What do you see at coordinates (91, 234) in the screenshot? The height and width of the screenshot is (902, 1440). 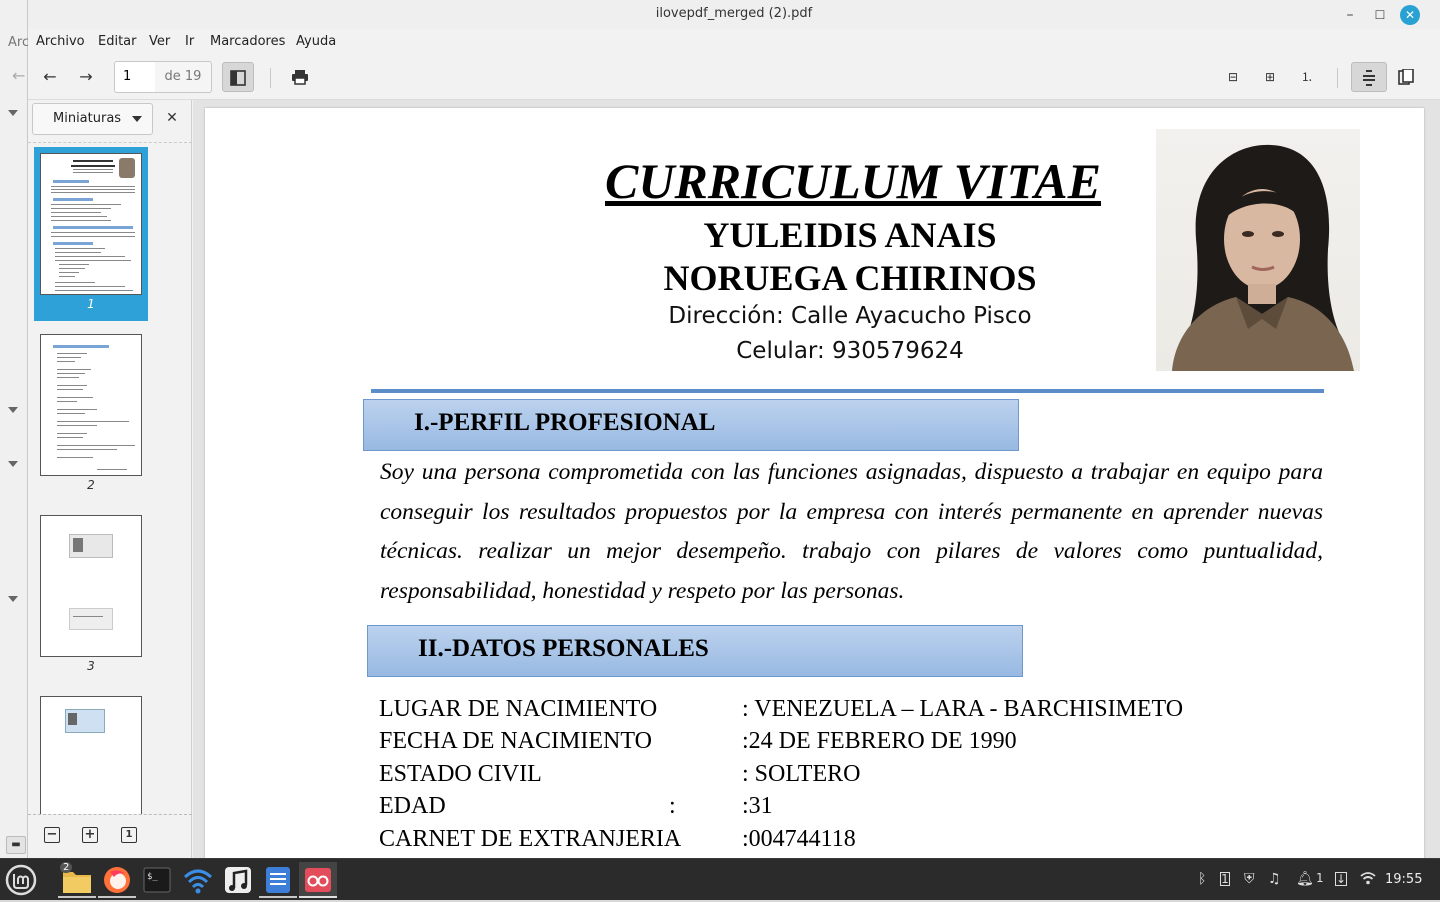 I see `thumbnail-page-1: 1` at bounding box center [91, 234].